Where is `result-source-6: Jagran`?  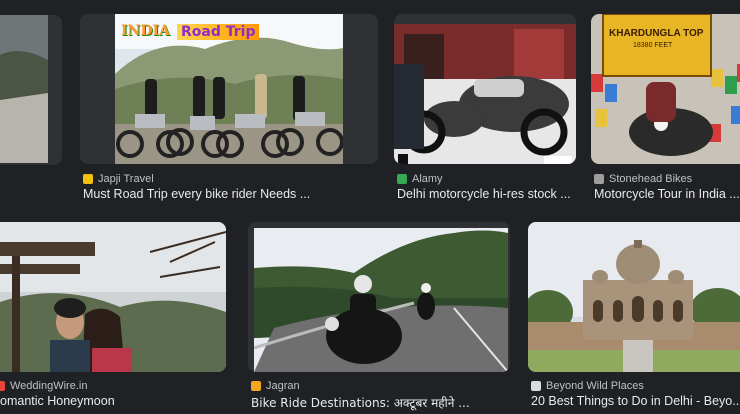 result-source-6: Jagran is located at coordinates (275, 386).